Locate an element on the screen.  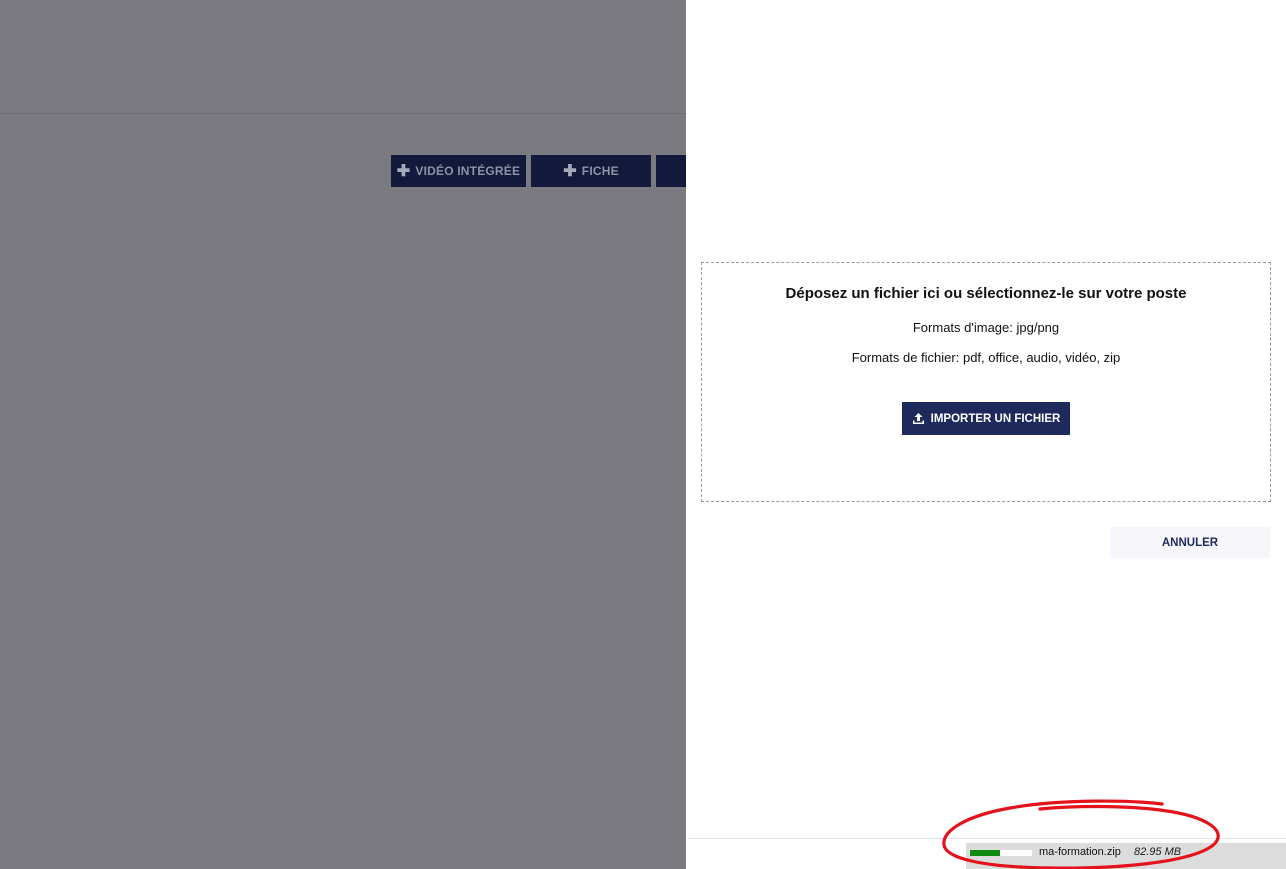
upload-progress-track is located at coordinates (1001, 853).